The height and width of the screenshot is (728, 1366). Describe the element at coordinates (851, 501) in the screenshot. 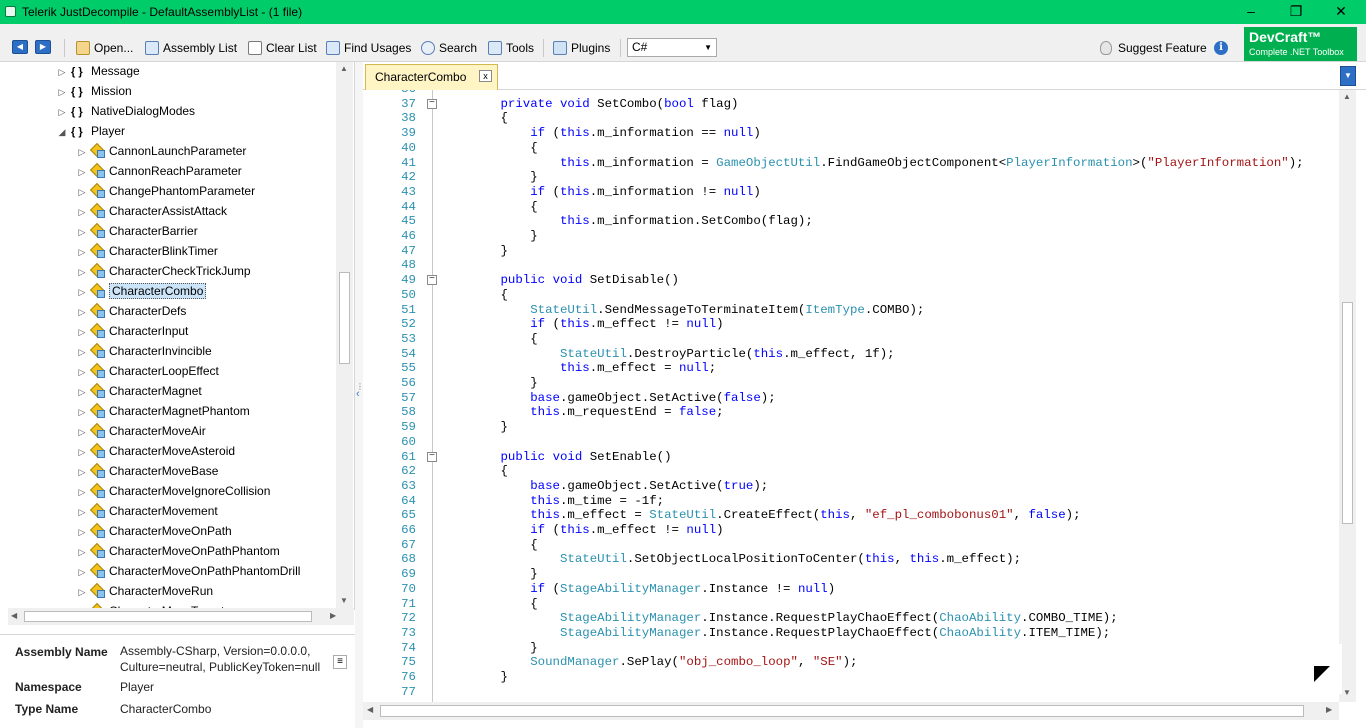

I see `code-line: 64 this.m_time = -1f;` at that location.